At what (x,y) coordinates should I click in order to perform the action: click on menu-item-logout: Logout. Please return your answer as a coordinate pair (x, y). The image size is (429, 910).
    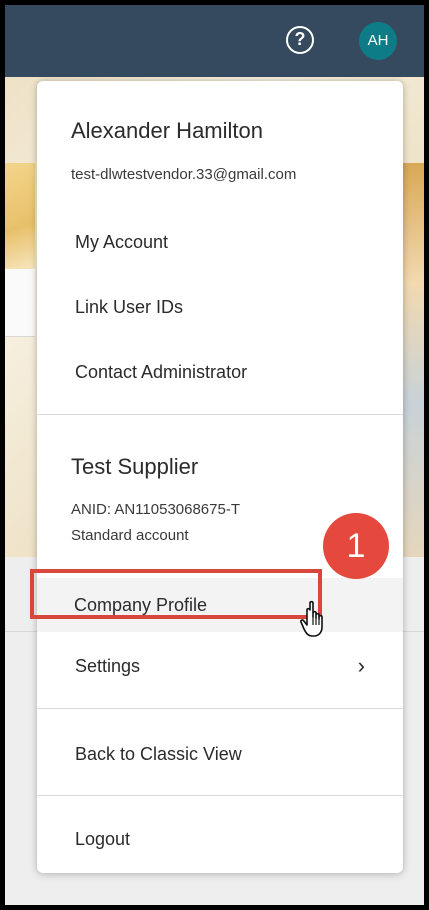
    Looking at the image, I should click on (220, 839).